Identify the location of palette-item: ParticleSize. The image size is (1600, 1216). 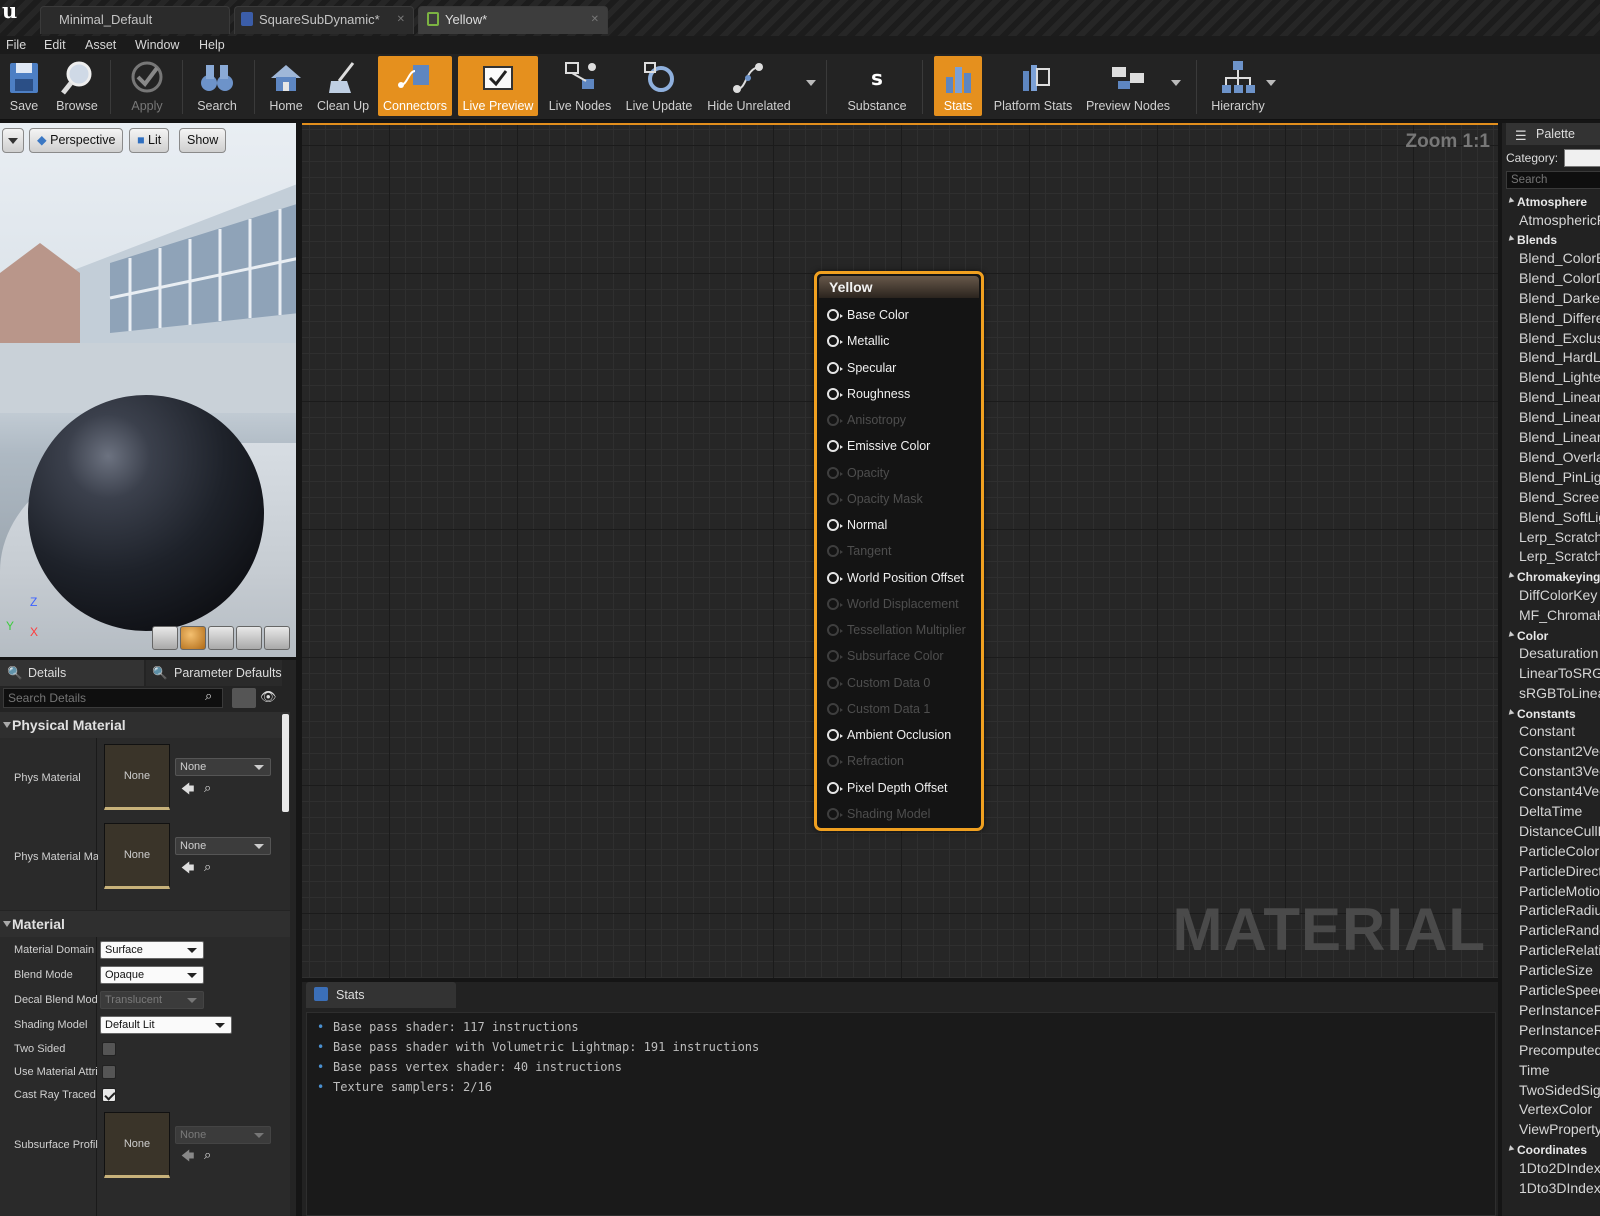
(1556, 970).